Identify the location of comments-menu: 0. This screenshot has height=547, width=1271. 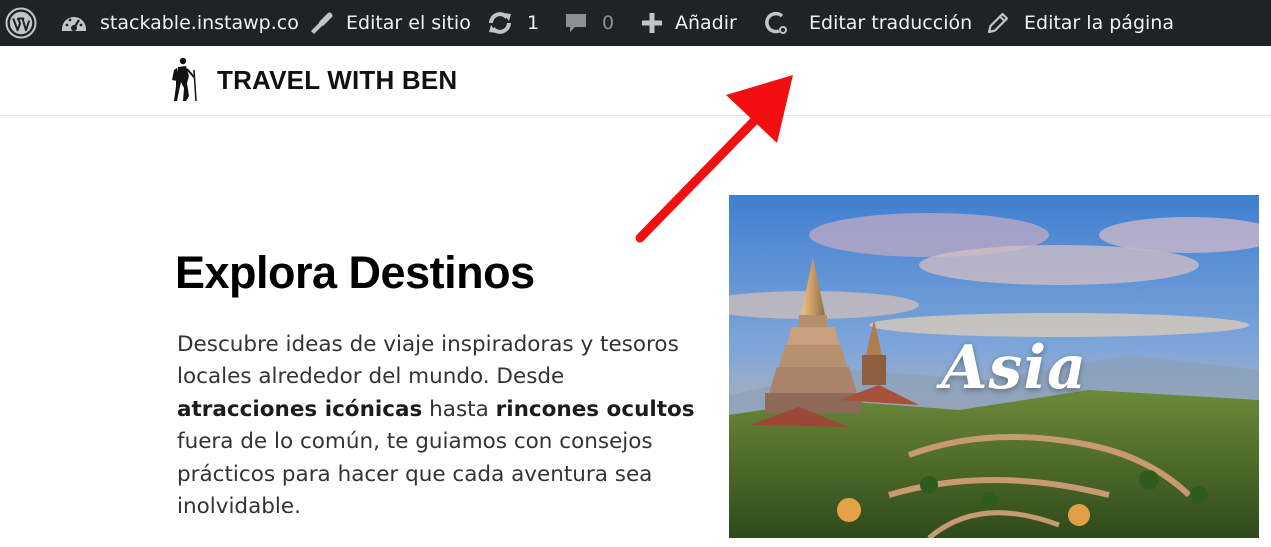
(589, 23).